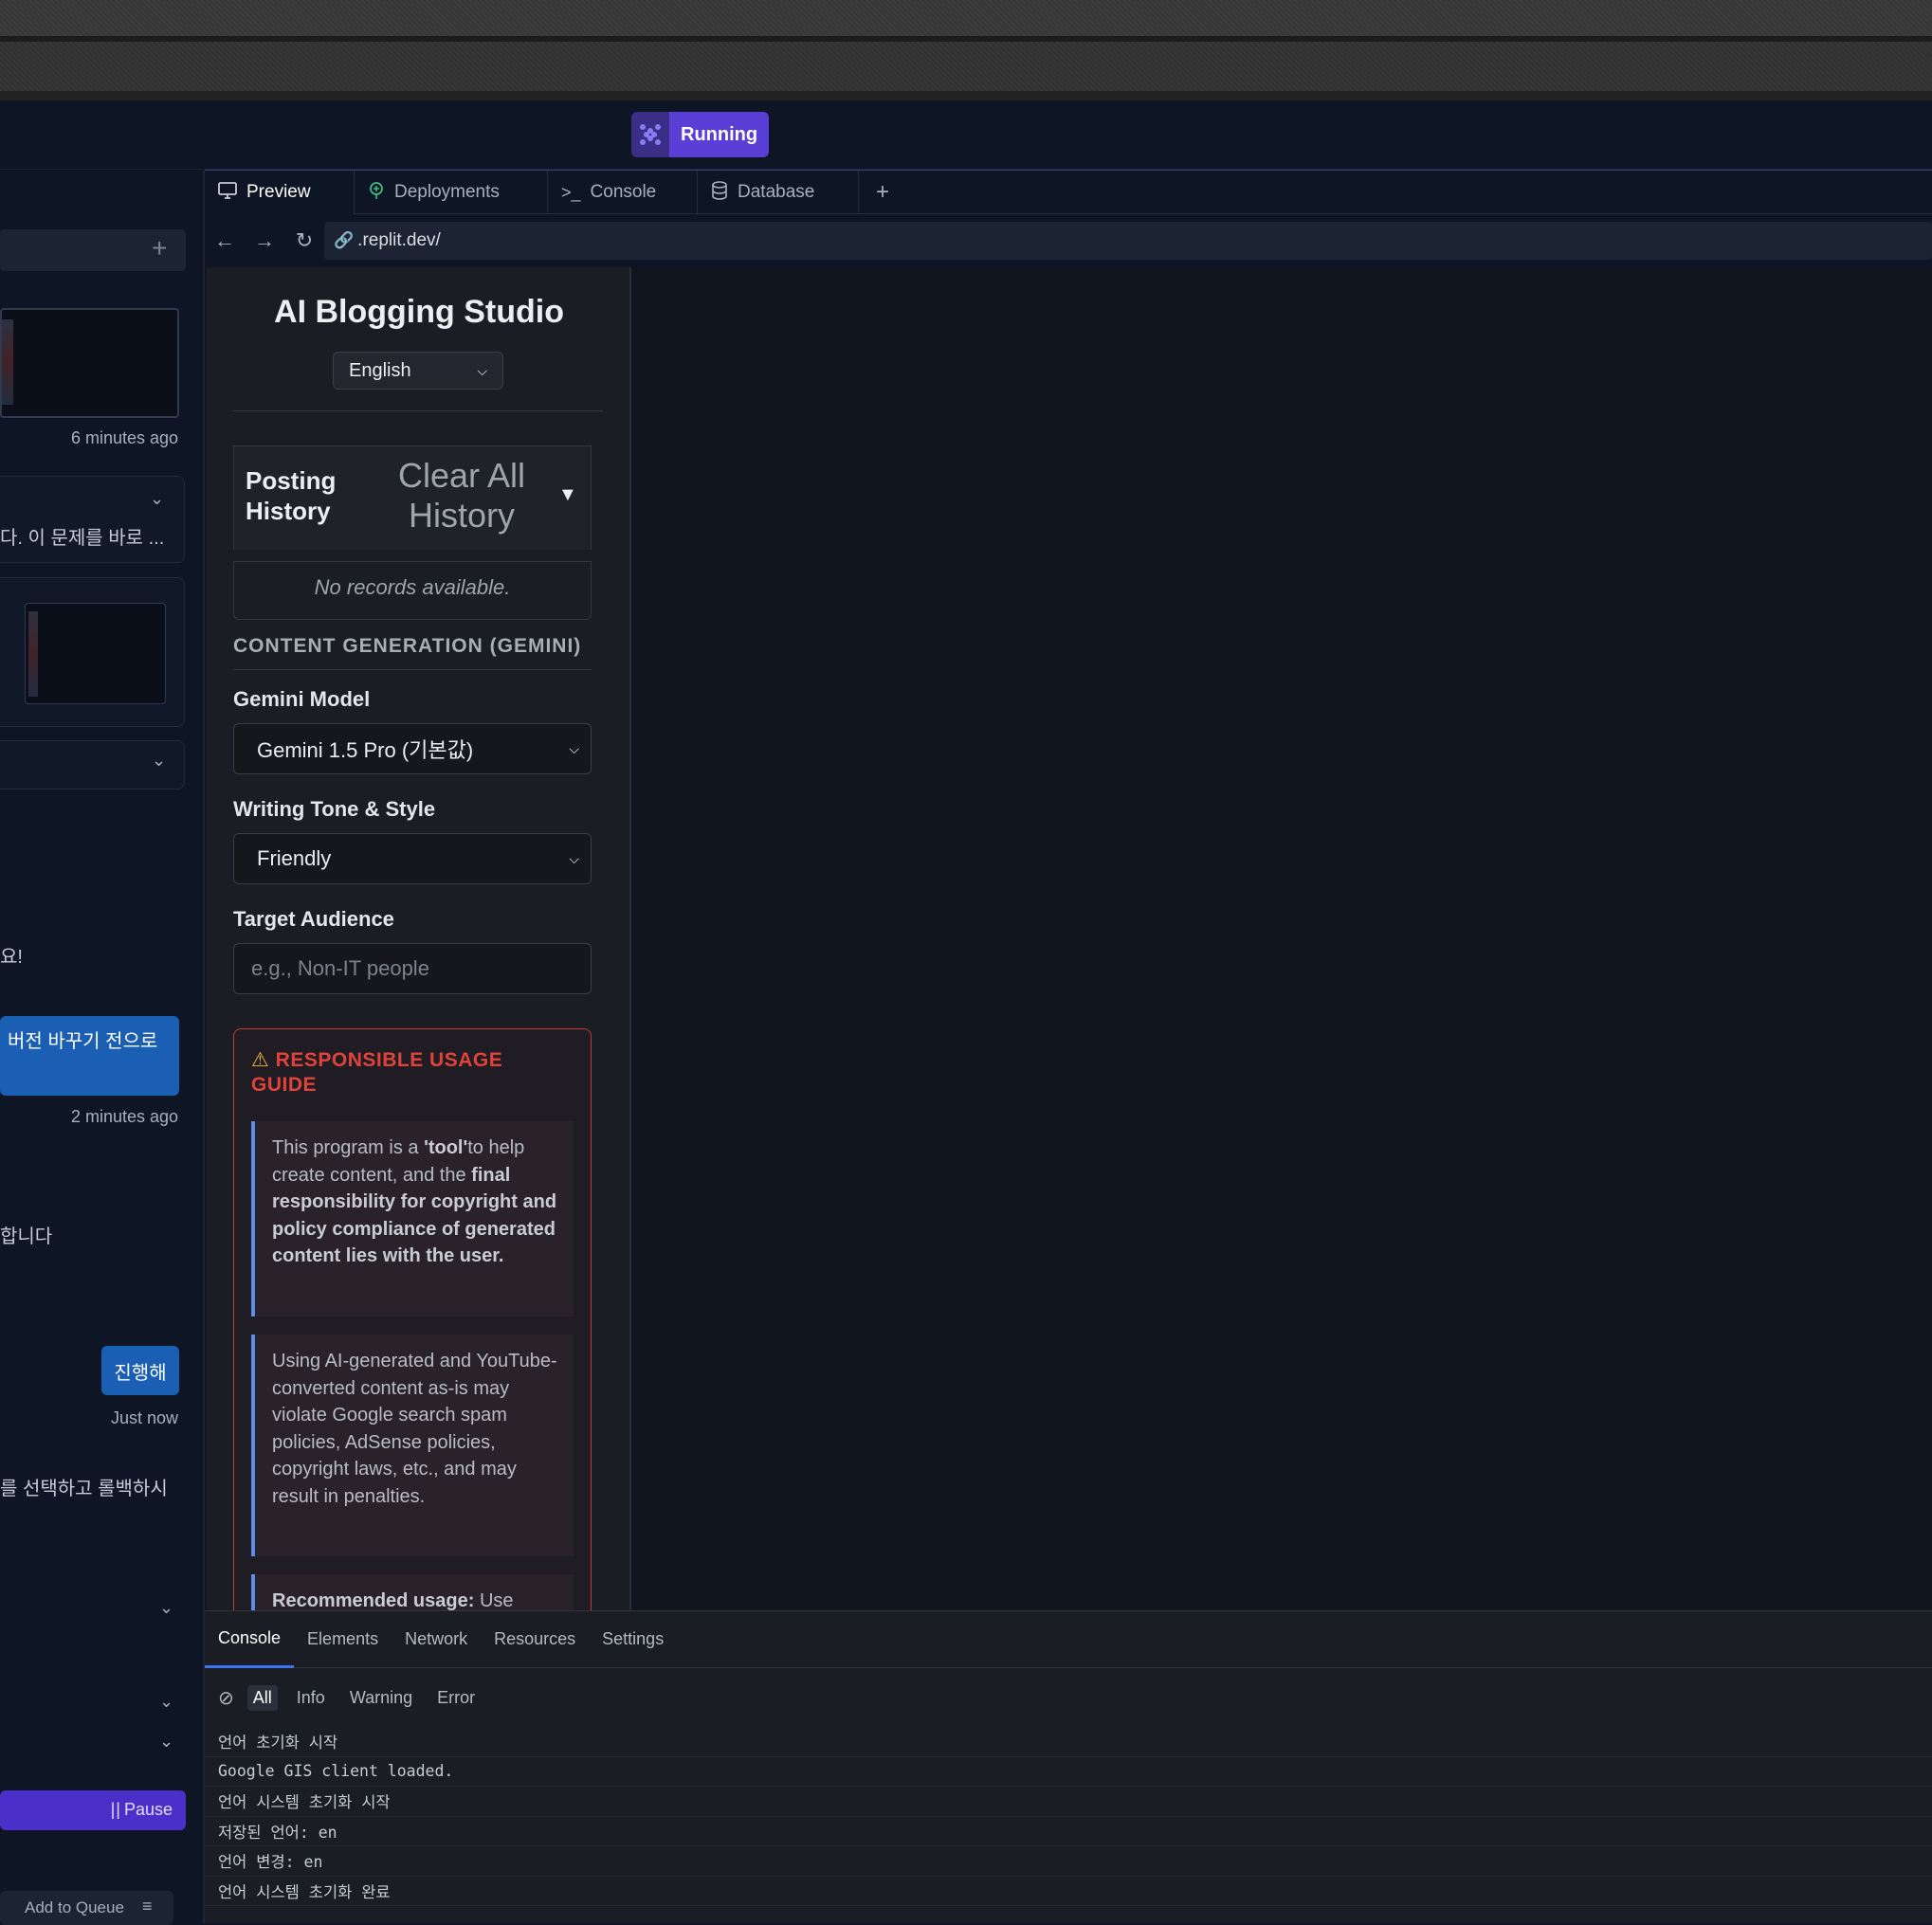 This screenshot has height=1925, width=1932. Describe the element at coordinates (1128, 241) in the screenshot. I see `url-field: 🔗 .replit.dev/` at that location.